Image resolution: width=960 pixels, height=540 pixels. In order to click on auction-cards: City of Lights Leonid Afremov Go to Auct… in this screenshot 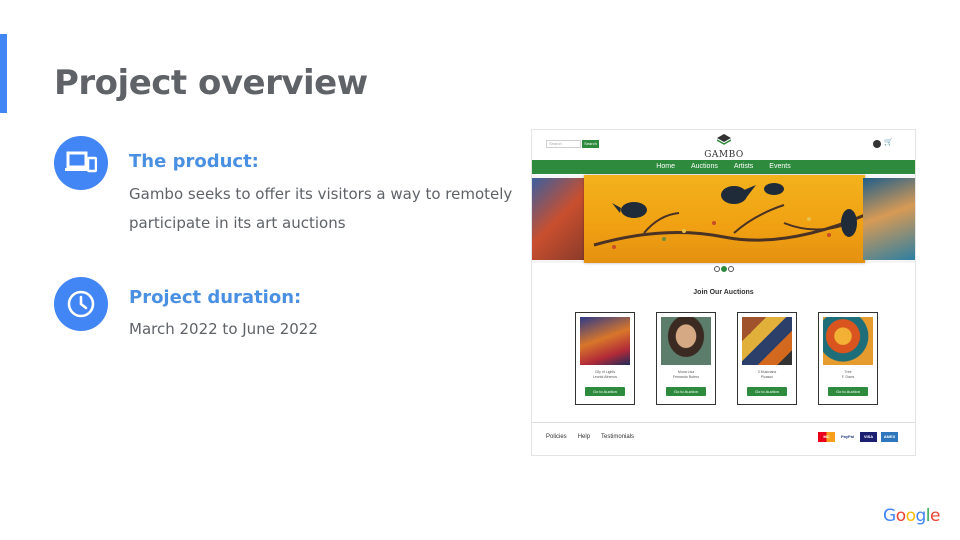, I will do `click(726, 358)`.